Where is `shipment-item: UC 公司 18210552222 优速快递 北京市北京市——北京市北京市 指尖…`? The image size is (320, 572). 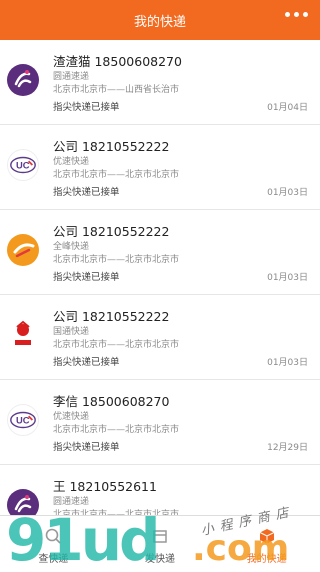
shipment-item: UC 公司 18210552222 优速快递 北京市北京市——北京市北京市 指尖… is located at coordinates (160, 167).